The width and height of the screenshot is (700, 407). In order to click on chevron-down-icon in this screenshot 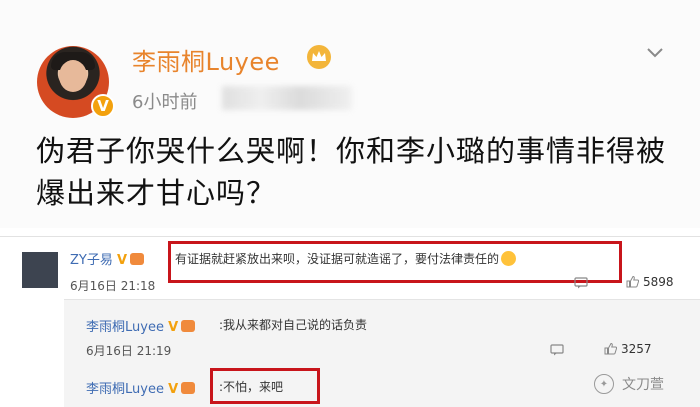, I will do `click(655, 53)`.